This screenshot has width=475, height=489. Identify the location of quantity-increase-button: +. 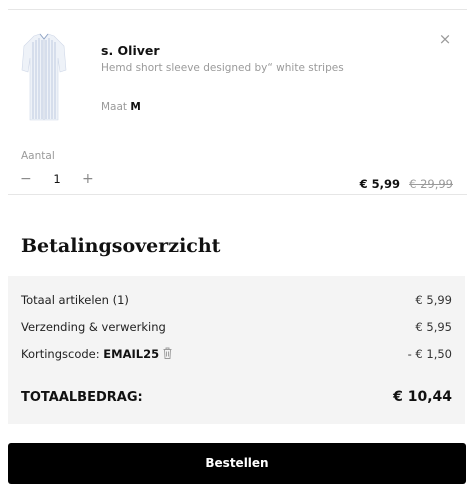
(89, 179).